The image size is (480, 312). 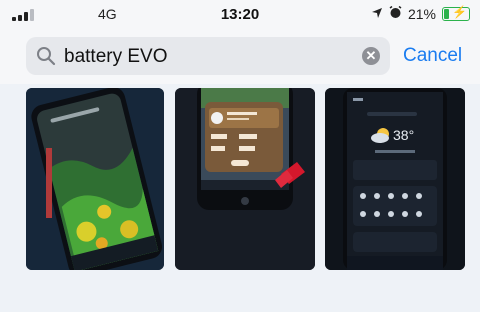 I want to click on clear-search-icon: ✕, so click(x=371, y=56).